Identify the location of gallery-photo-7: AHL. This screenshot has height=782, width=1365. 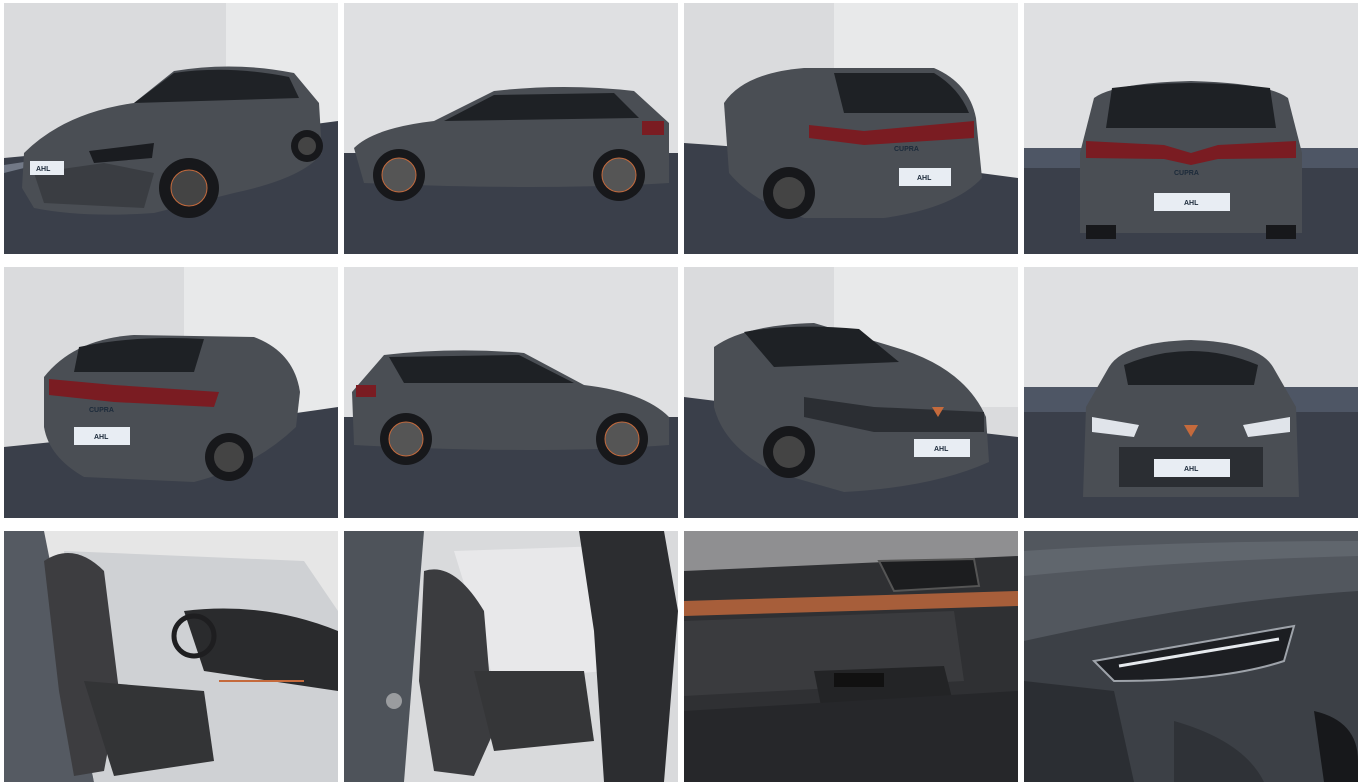
(851, 392).